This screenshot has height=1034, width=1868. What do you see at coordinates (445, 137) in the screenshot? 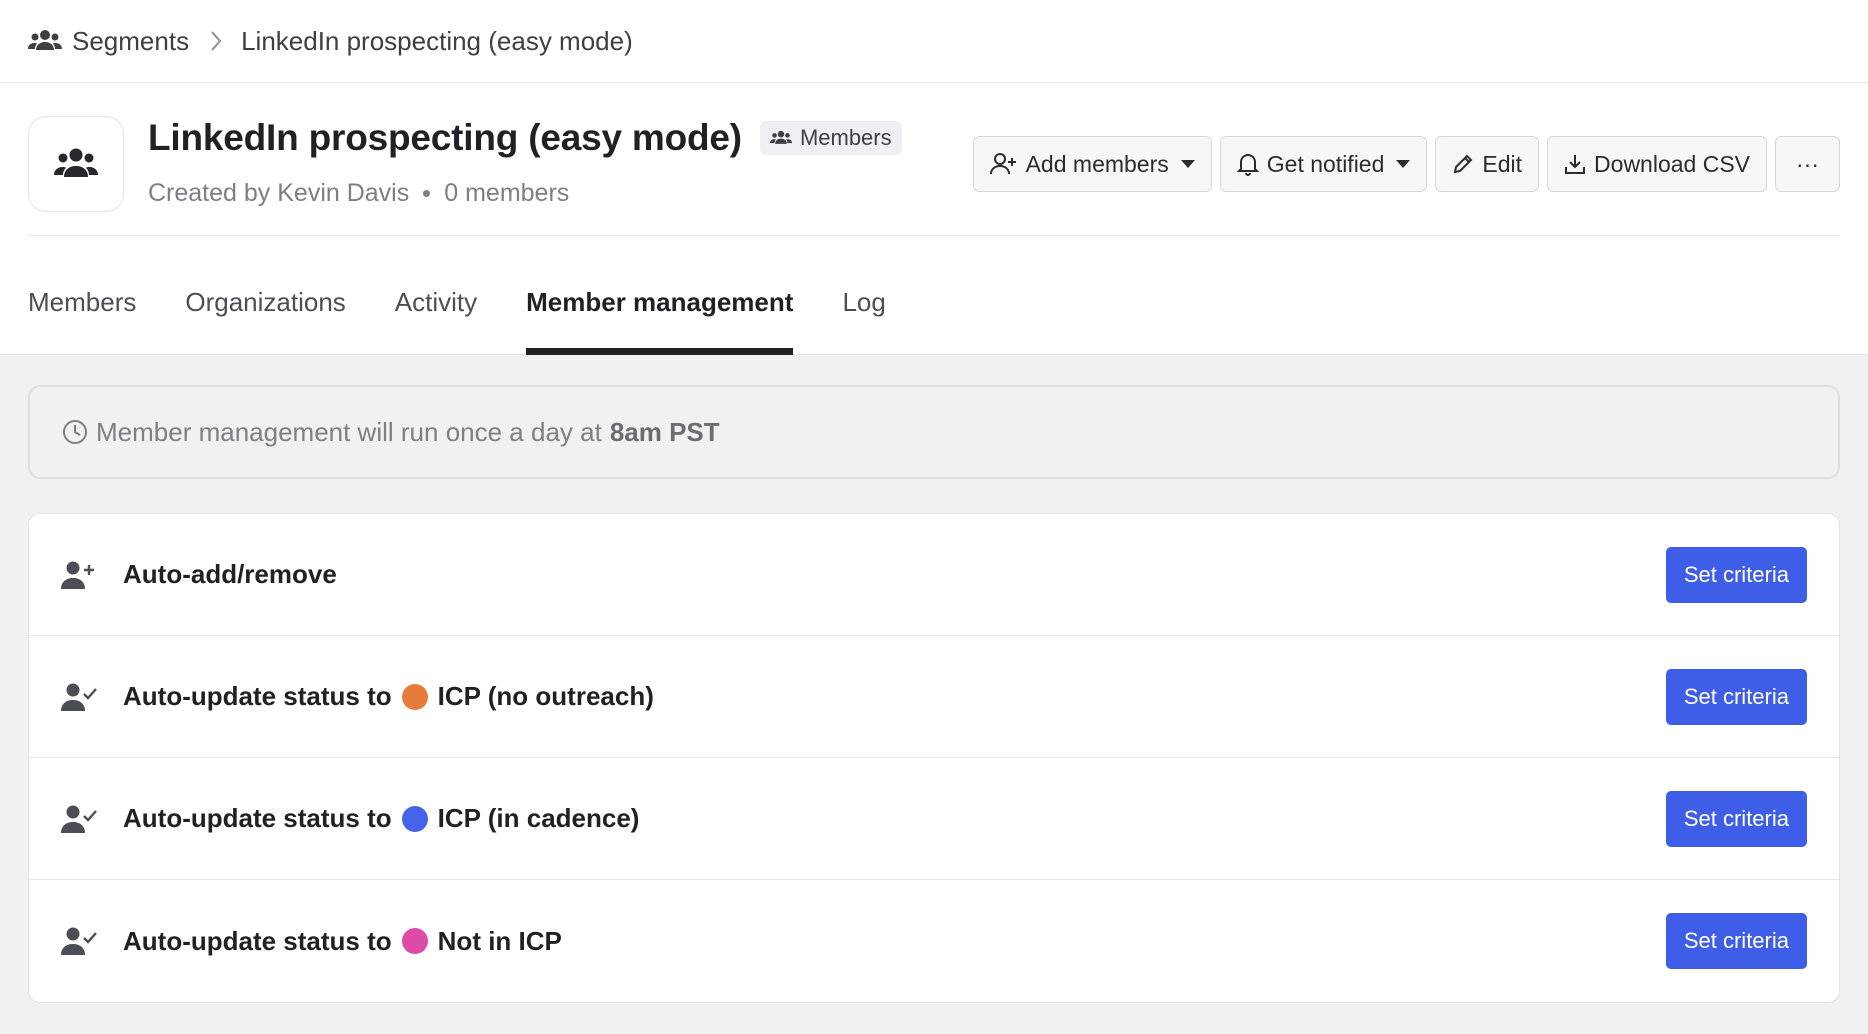
I see `page-title: LinkedIn prospecting (easy mode)` at bounding box center [445, 137].